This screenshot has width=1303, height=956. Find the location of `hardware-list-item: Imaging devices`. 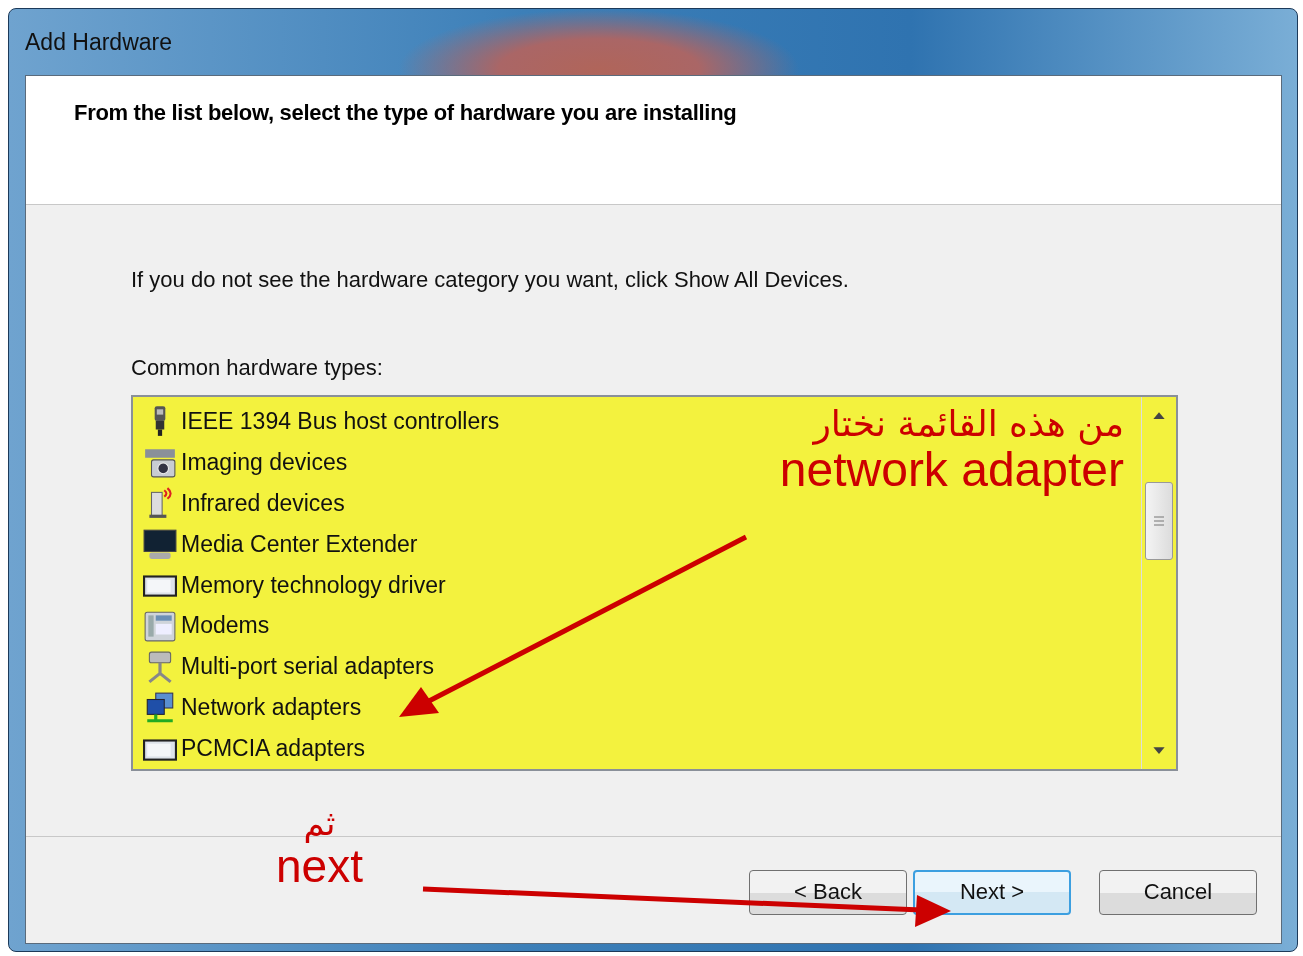

hardware-list-item: Imaging devices is located at coordinates (245, 462).